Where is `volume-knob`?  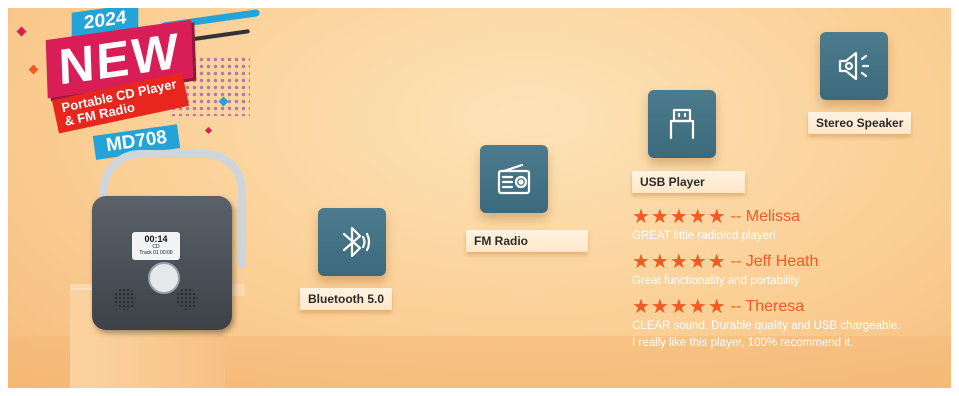 volume-knob is located at coordinates (164, 278).